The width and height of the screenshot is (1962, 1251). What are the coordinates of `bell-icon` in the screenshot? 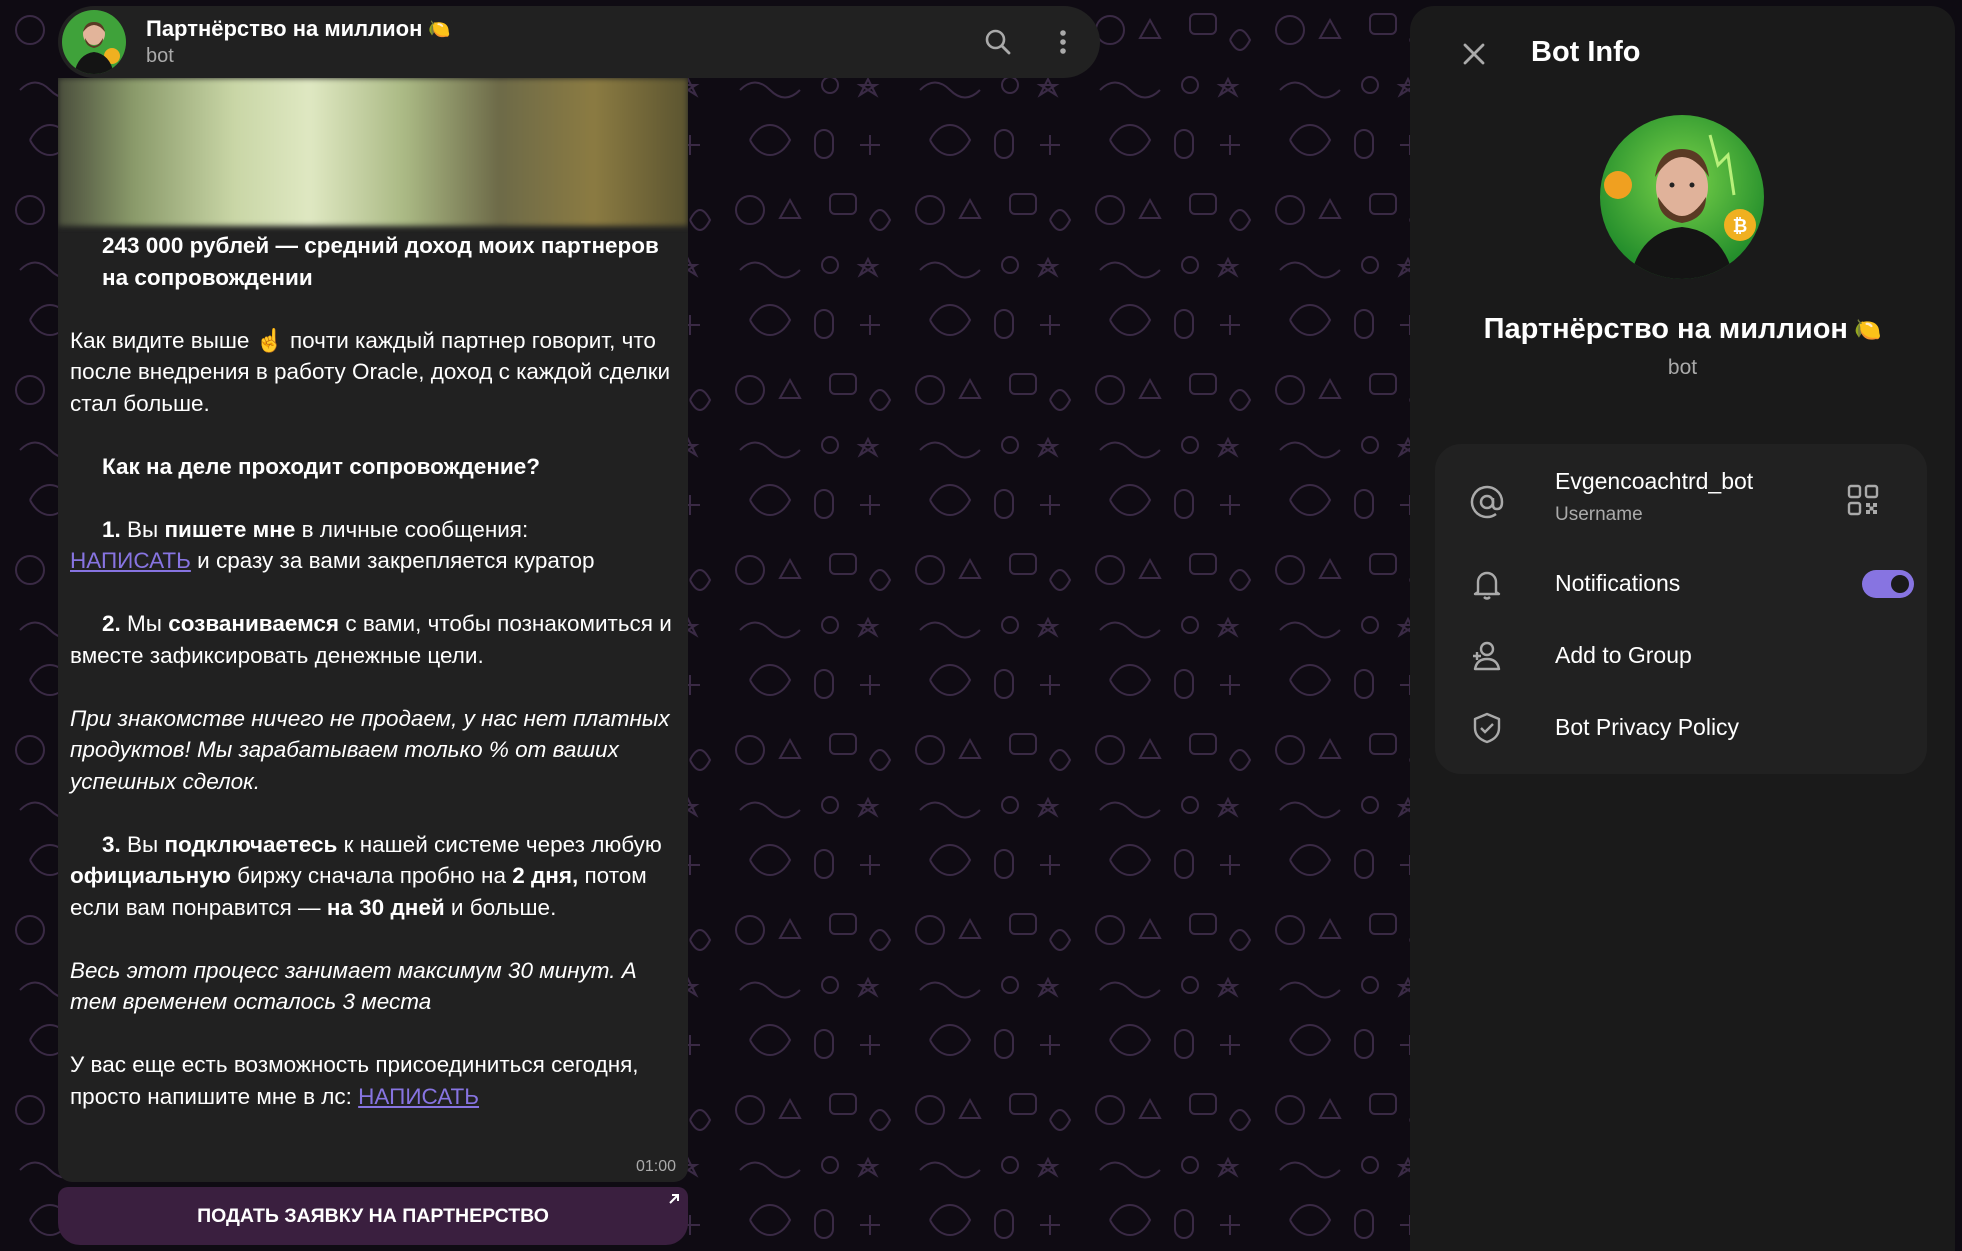 It's located at (1487, 584).